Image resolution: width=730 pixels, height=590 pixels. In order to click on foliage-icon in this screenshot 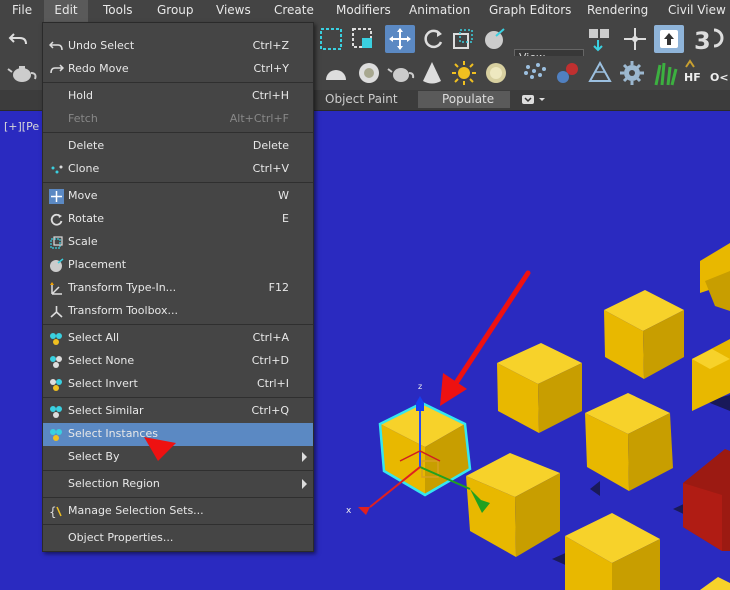, I will do `click(664, 73)`.